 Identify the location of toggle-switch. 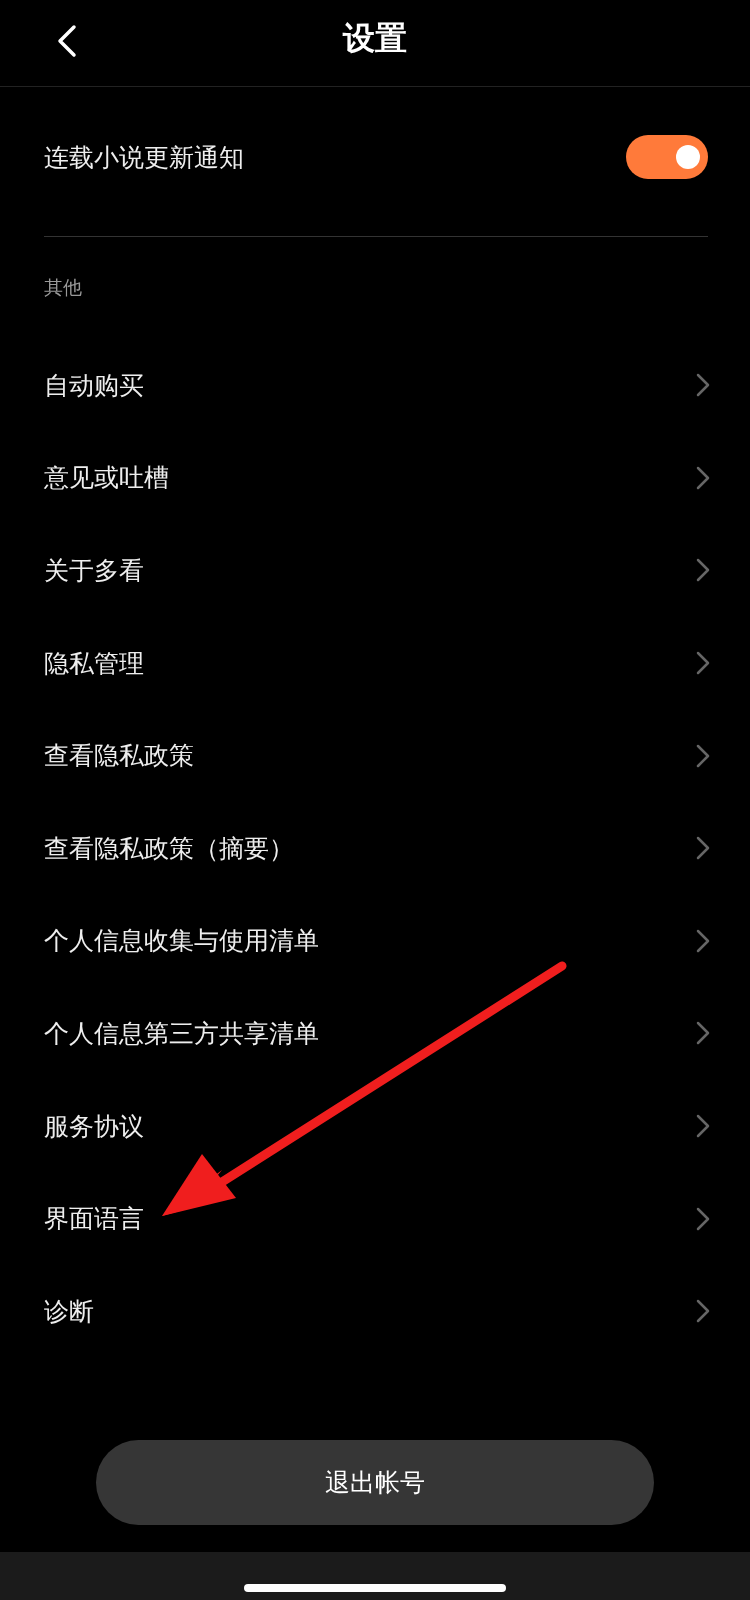
(667, 157).